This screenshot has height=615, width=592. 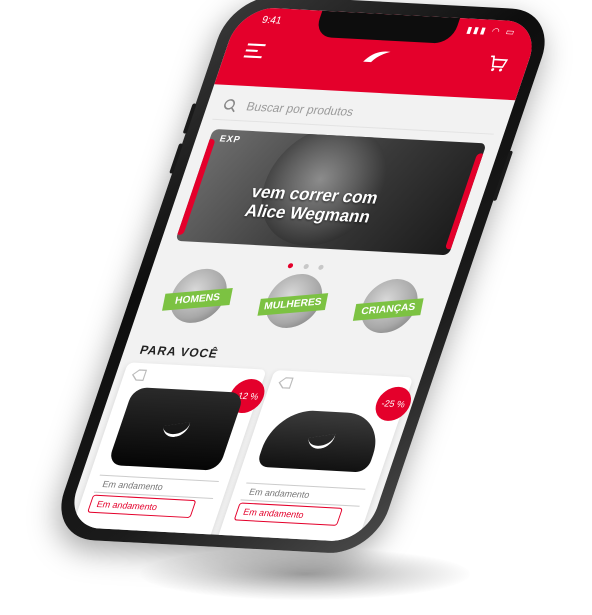 I want to click on product-image-bag, so click(x=176, y=428).